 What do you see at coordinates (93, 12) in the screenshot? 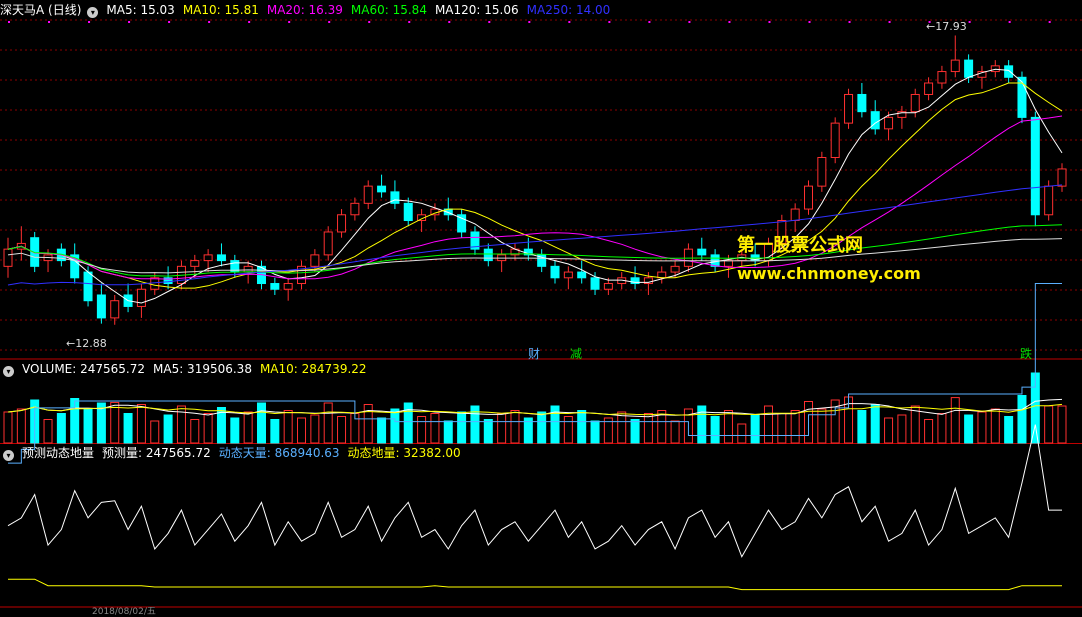
I see `settings-toggle-icon: ▾` at bounding box center [93, 12].